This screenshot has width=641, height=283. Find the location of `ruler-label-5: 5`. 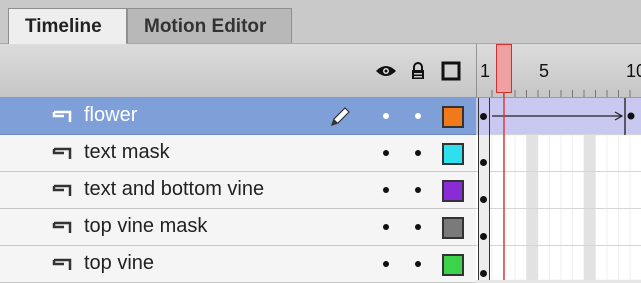

ruler-label-5: 5 is located at coordinates (544, 71).